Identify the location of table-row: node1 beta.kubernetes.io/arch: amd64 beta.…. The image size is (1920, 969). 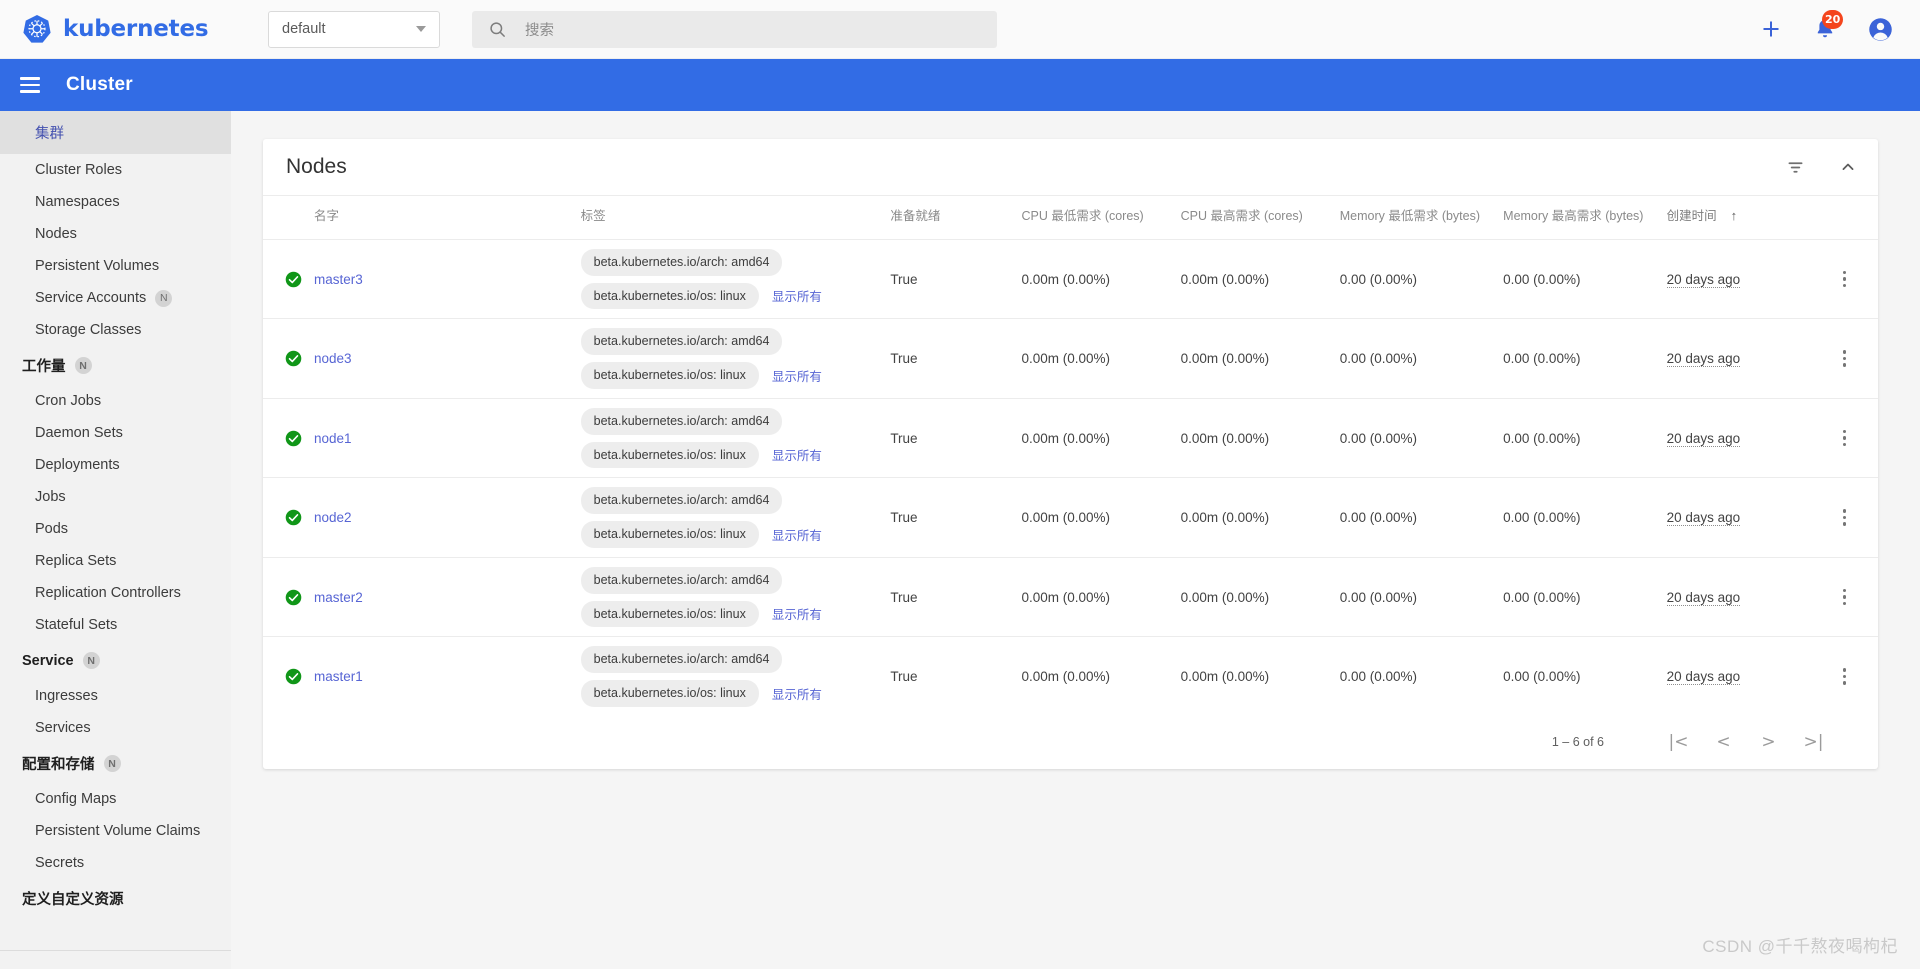
(1070, 438).